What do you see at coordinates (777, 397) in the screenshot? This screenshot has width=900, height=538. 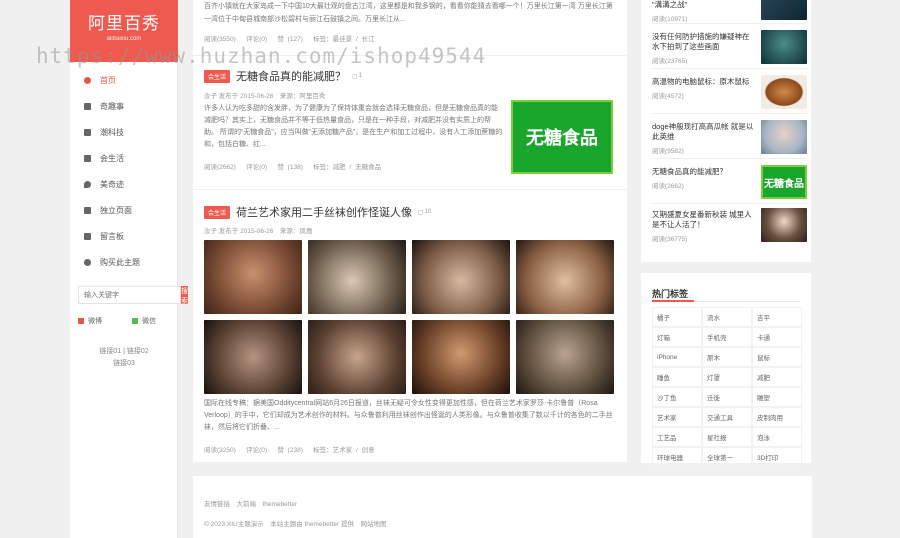 I see `tag-link: 雕塑` at bounding box center [777, 397].